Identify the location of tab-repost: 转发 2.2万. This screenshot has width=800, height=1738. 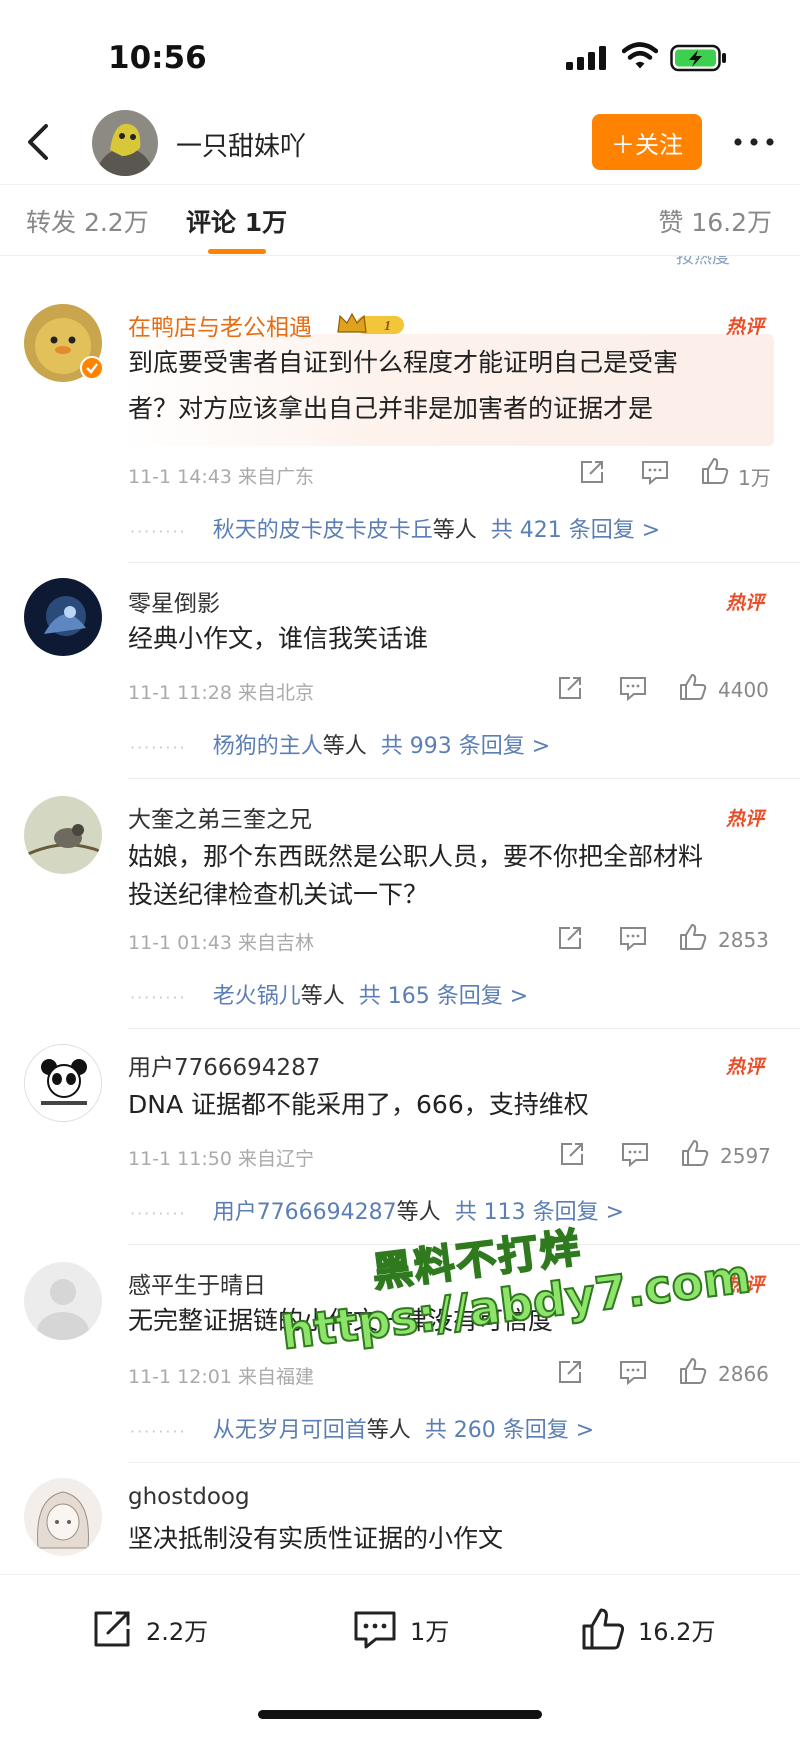
(87, 221).